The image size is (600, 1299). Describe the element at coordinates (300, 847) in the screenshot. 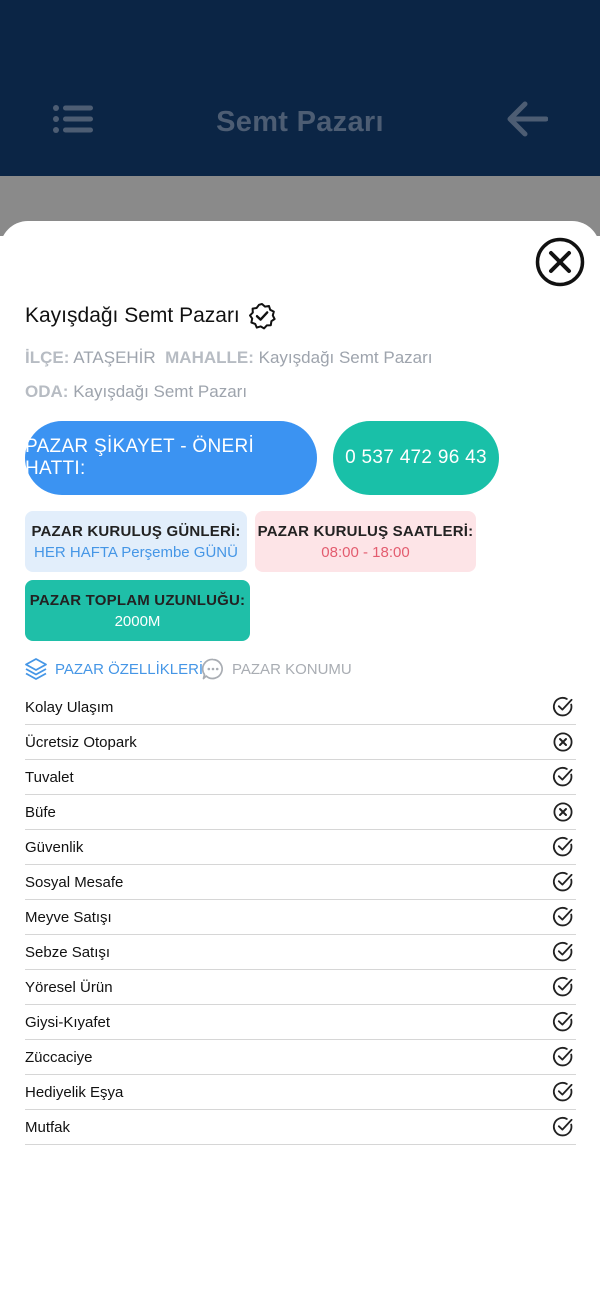

I see `feature-row: Güvenlik` at that location.